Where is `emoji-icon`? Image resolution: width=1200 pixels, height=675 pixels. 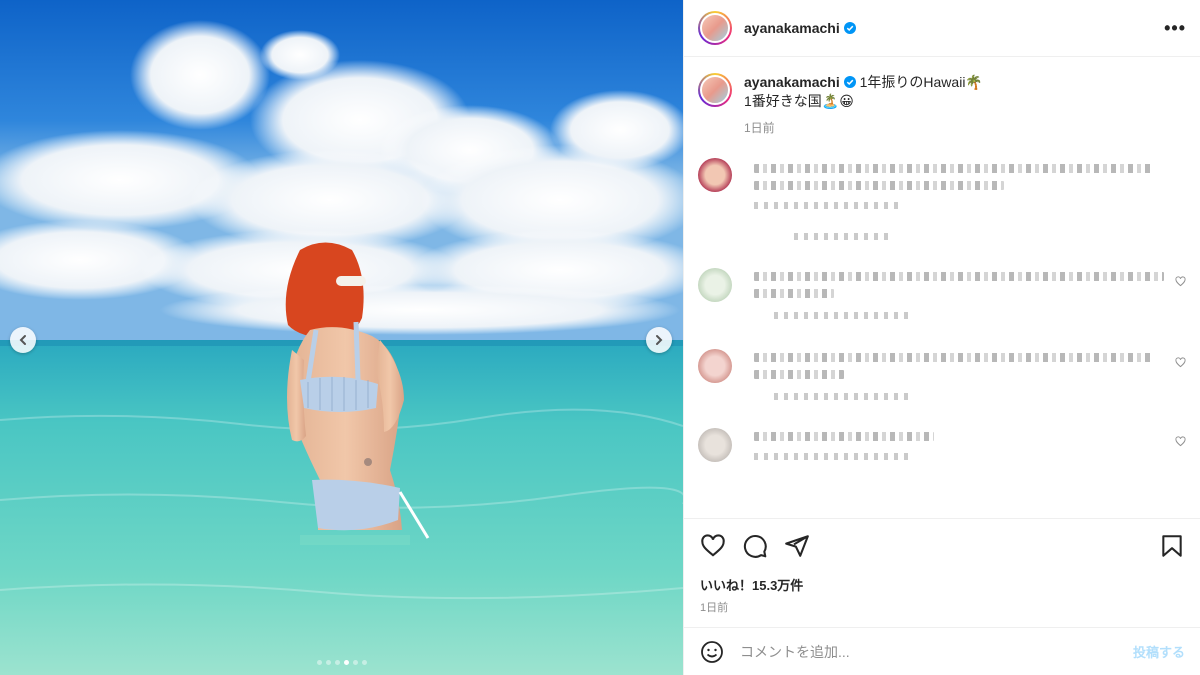
emoji-icon is located at coordinates (712, 652).